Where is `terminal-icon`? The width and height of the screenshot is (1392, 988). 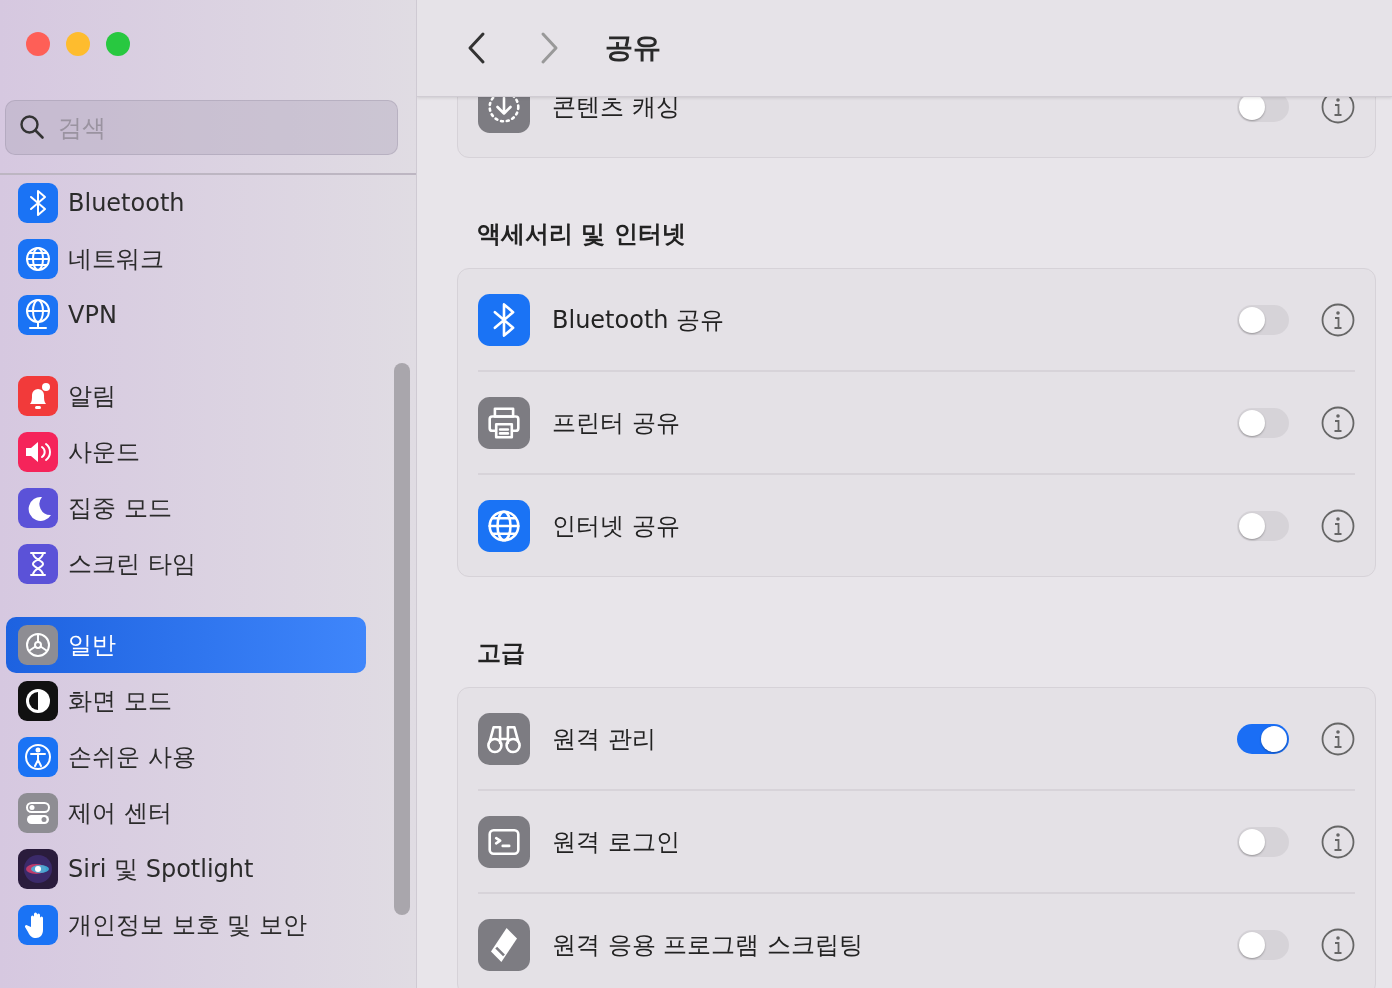 terminal-icon is located at coordinates (504, 841).